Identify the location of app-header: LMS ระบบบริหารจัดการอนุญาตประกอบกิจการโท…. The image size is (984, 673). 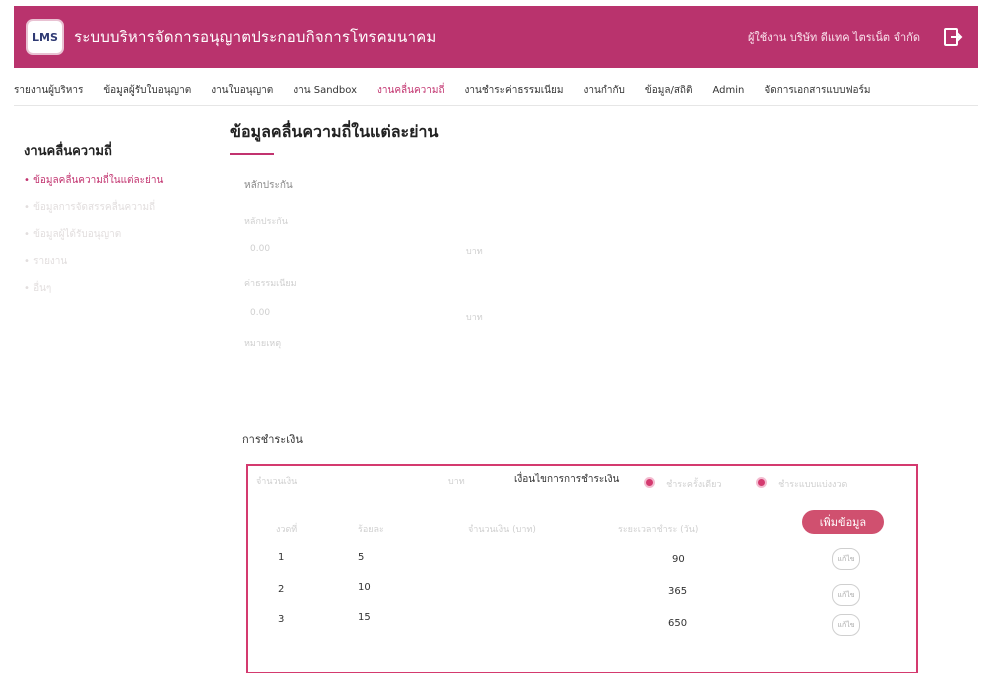
(496, 37).